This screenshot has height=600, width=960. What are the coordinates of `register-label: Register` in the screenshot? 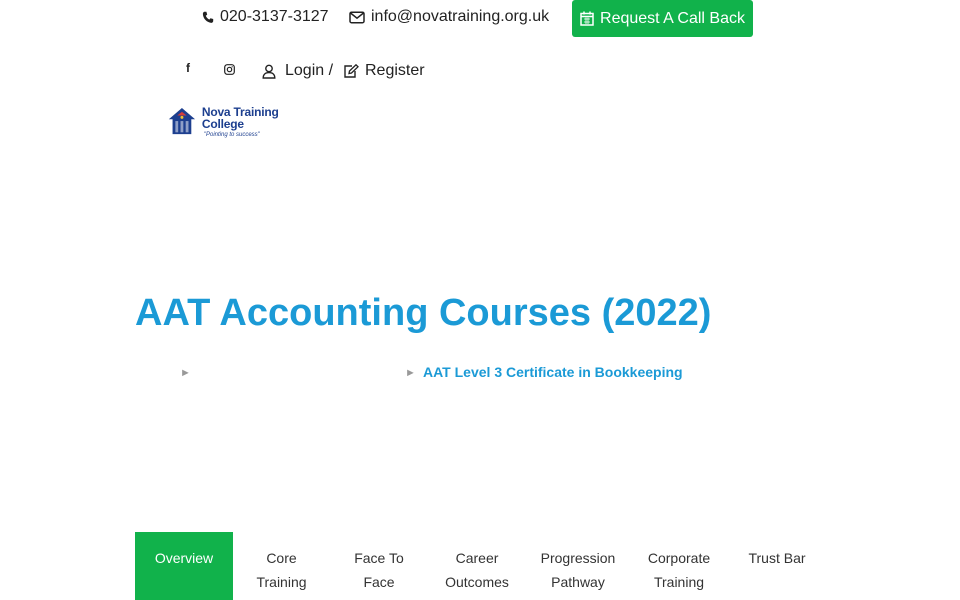 It's located at (395, 70).